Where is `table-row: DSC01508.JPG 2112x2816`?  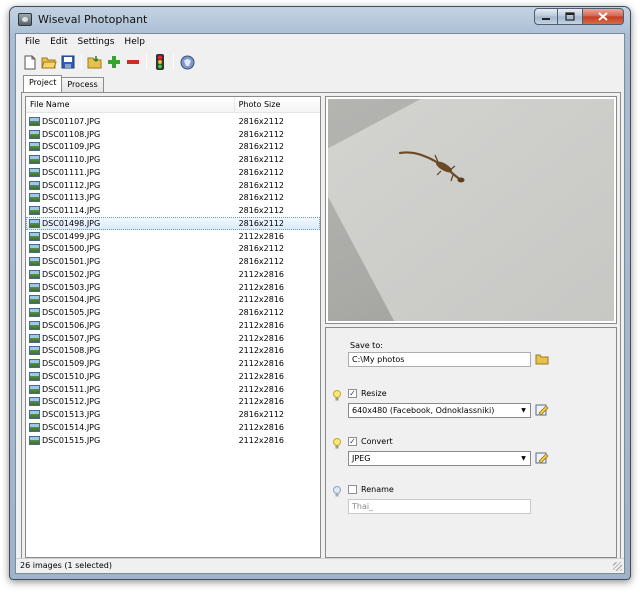 table-row: DSC01508.JPG 2112x2816 is located at coordinates (173, 351).